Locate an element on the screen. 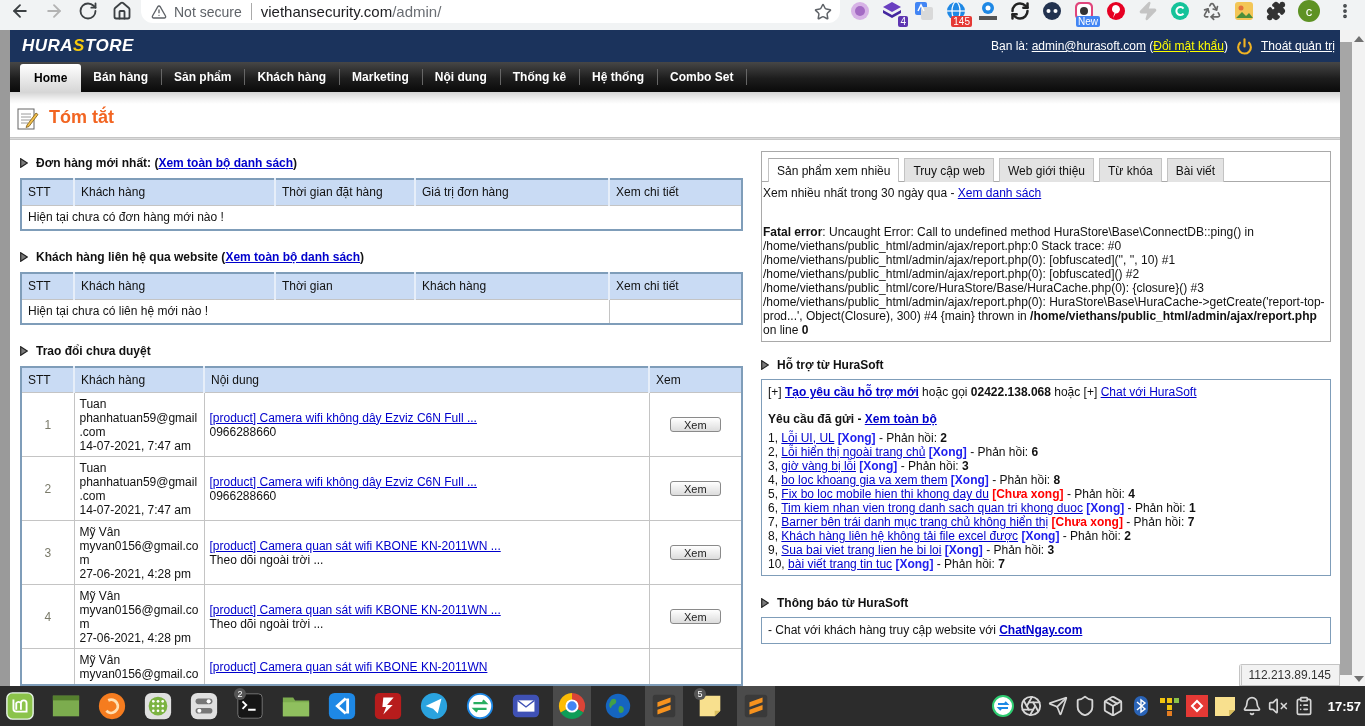 The image size is (1365, 726). taskbar-button: 2 is located at coordinates (250, 706).